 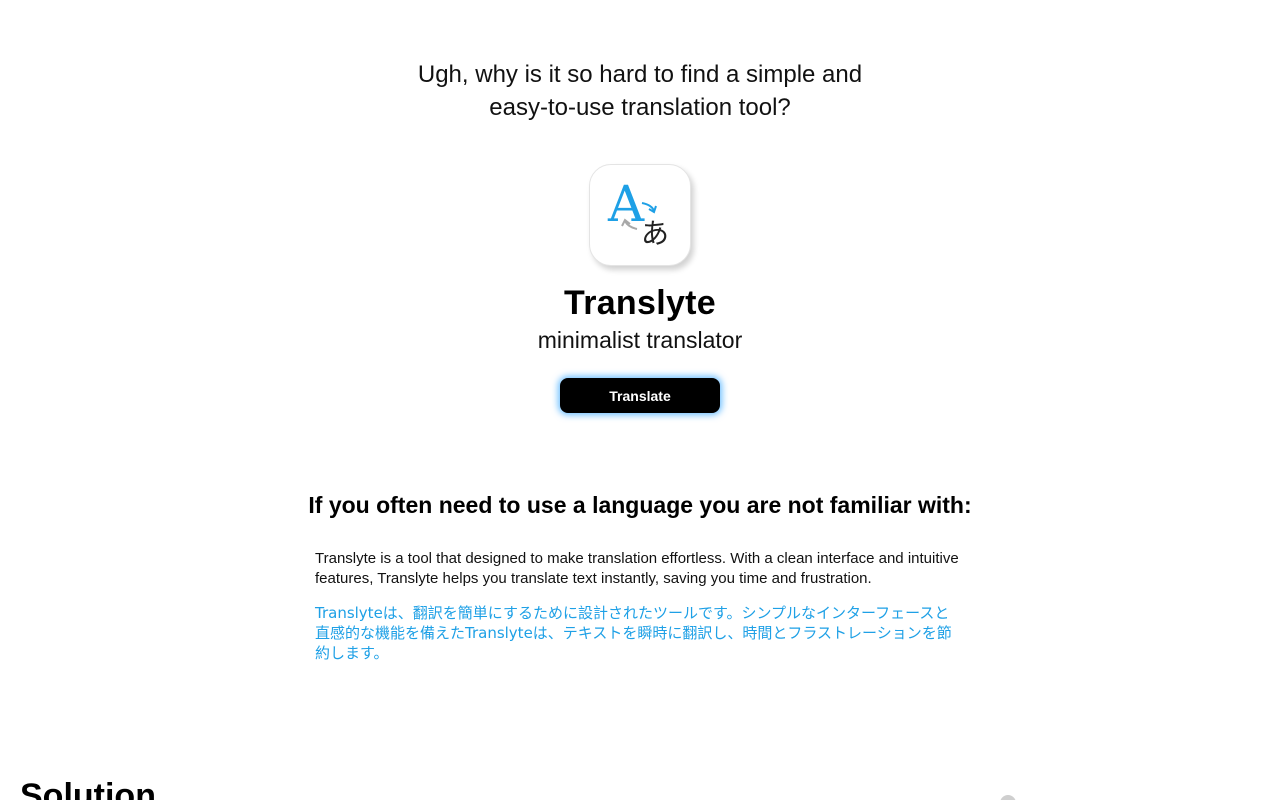 I want to click on hero-question-line-2: easy-to-use translation tool?, so click(x=640, y=107).